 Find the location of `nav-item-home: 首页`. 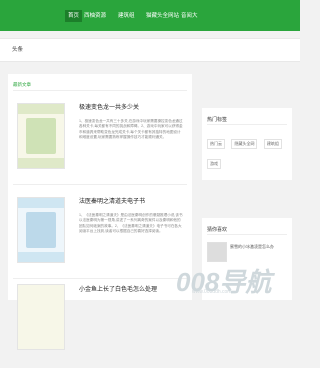

nav-item-home: 首页 is located at coordinates (74, 16).